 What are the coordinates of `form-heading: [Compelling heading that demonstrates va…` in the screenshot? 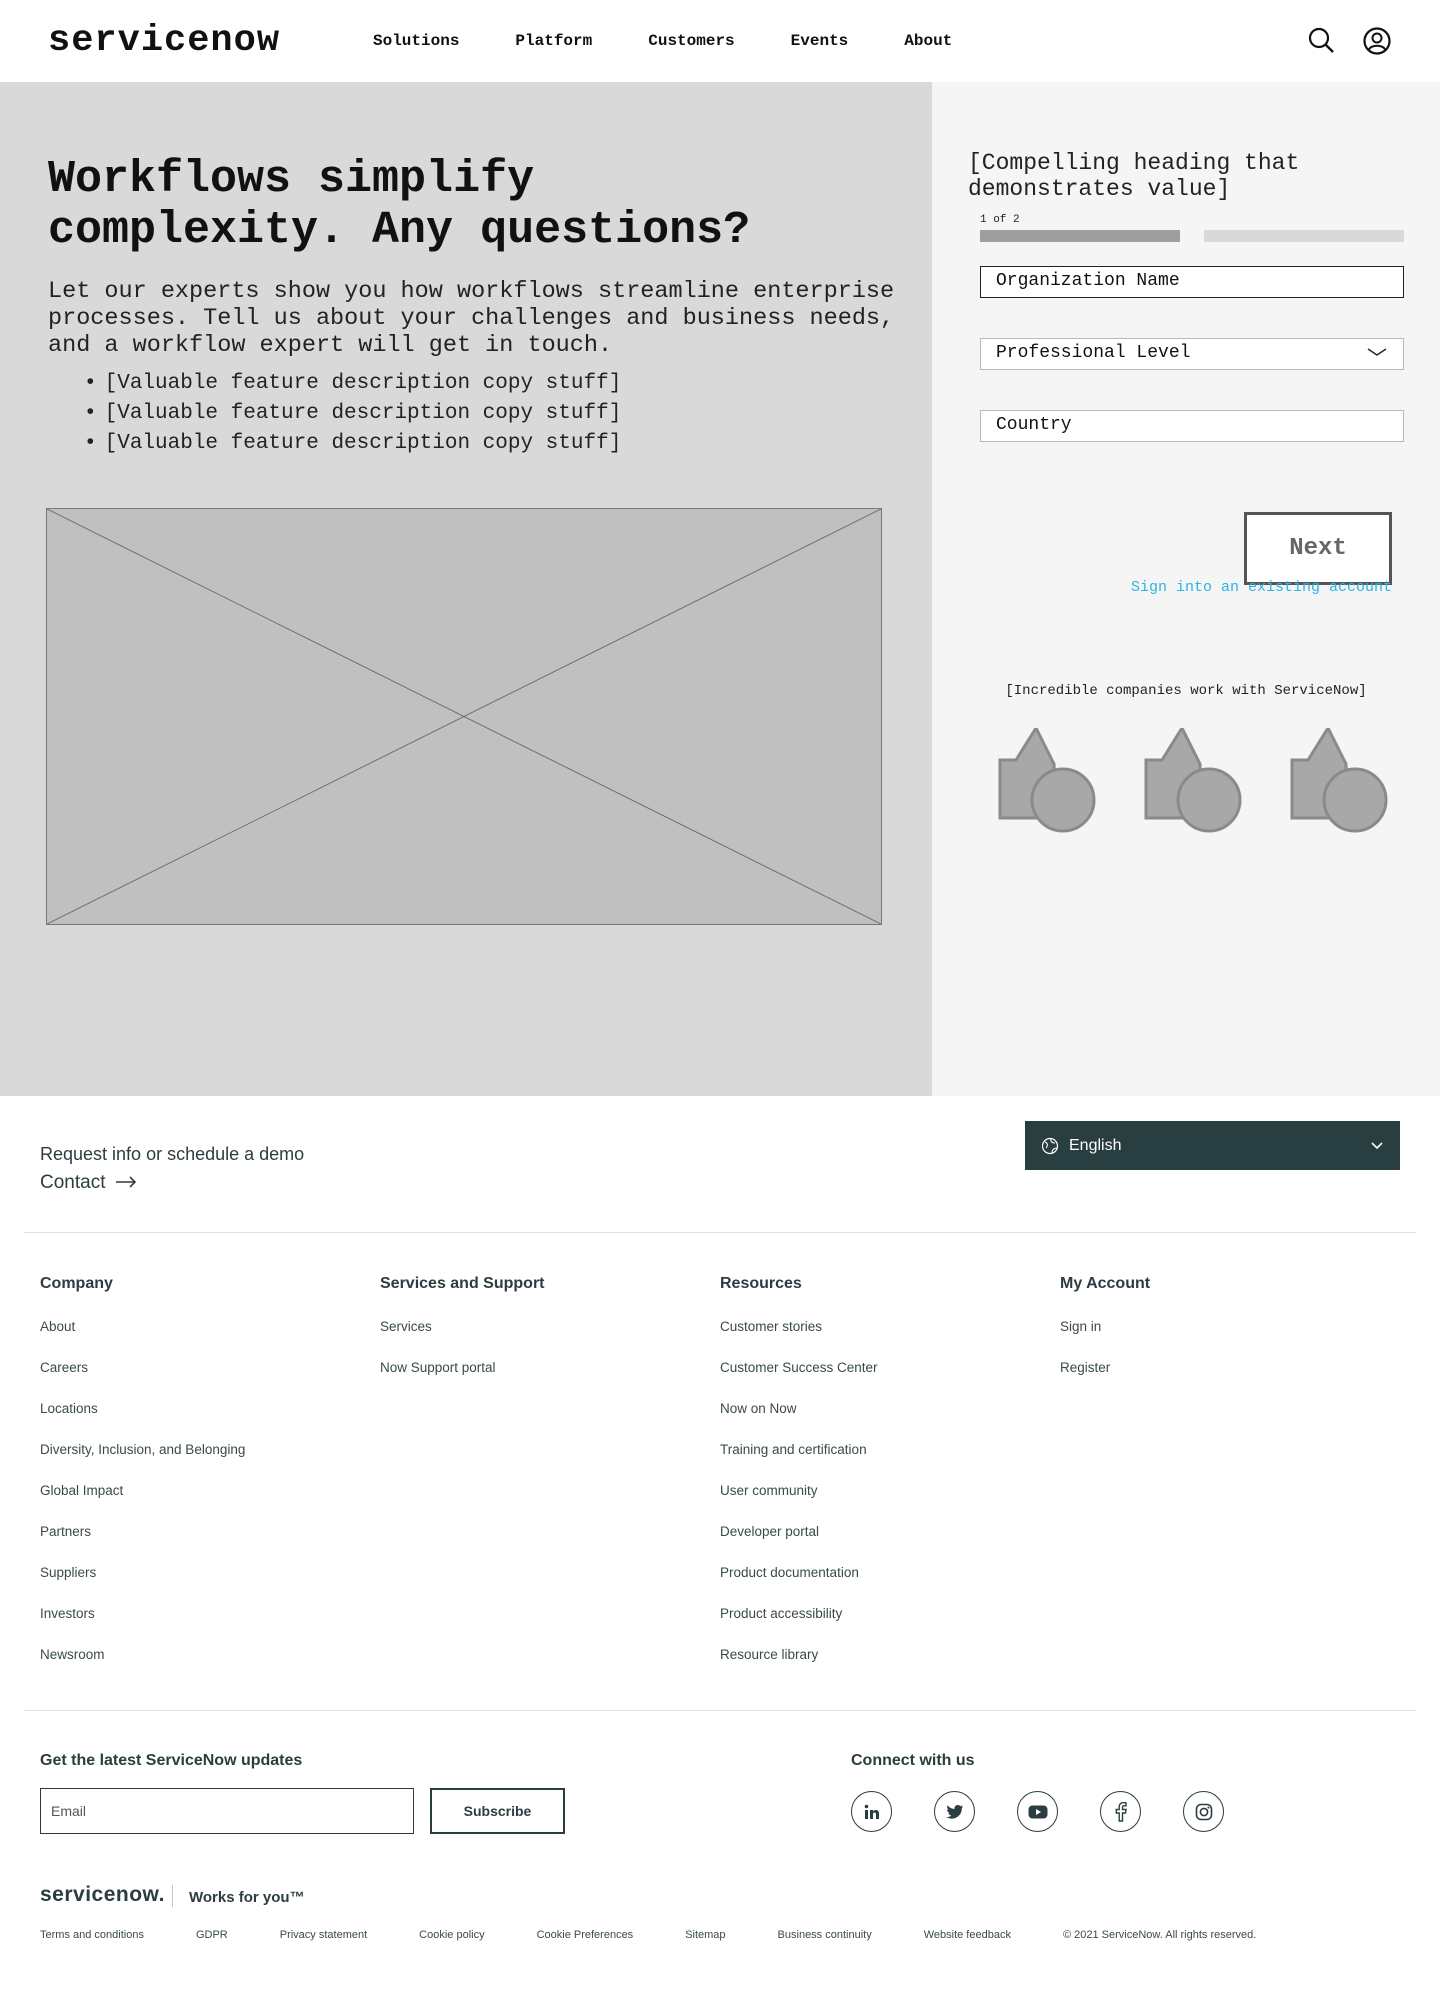 It's located at (1134, 176).